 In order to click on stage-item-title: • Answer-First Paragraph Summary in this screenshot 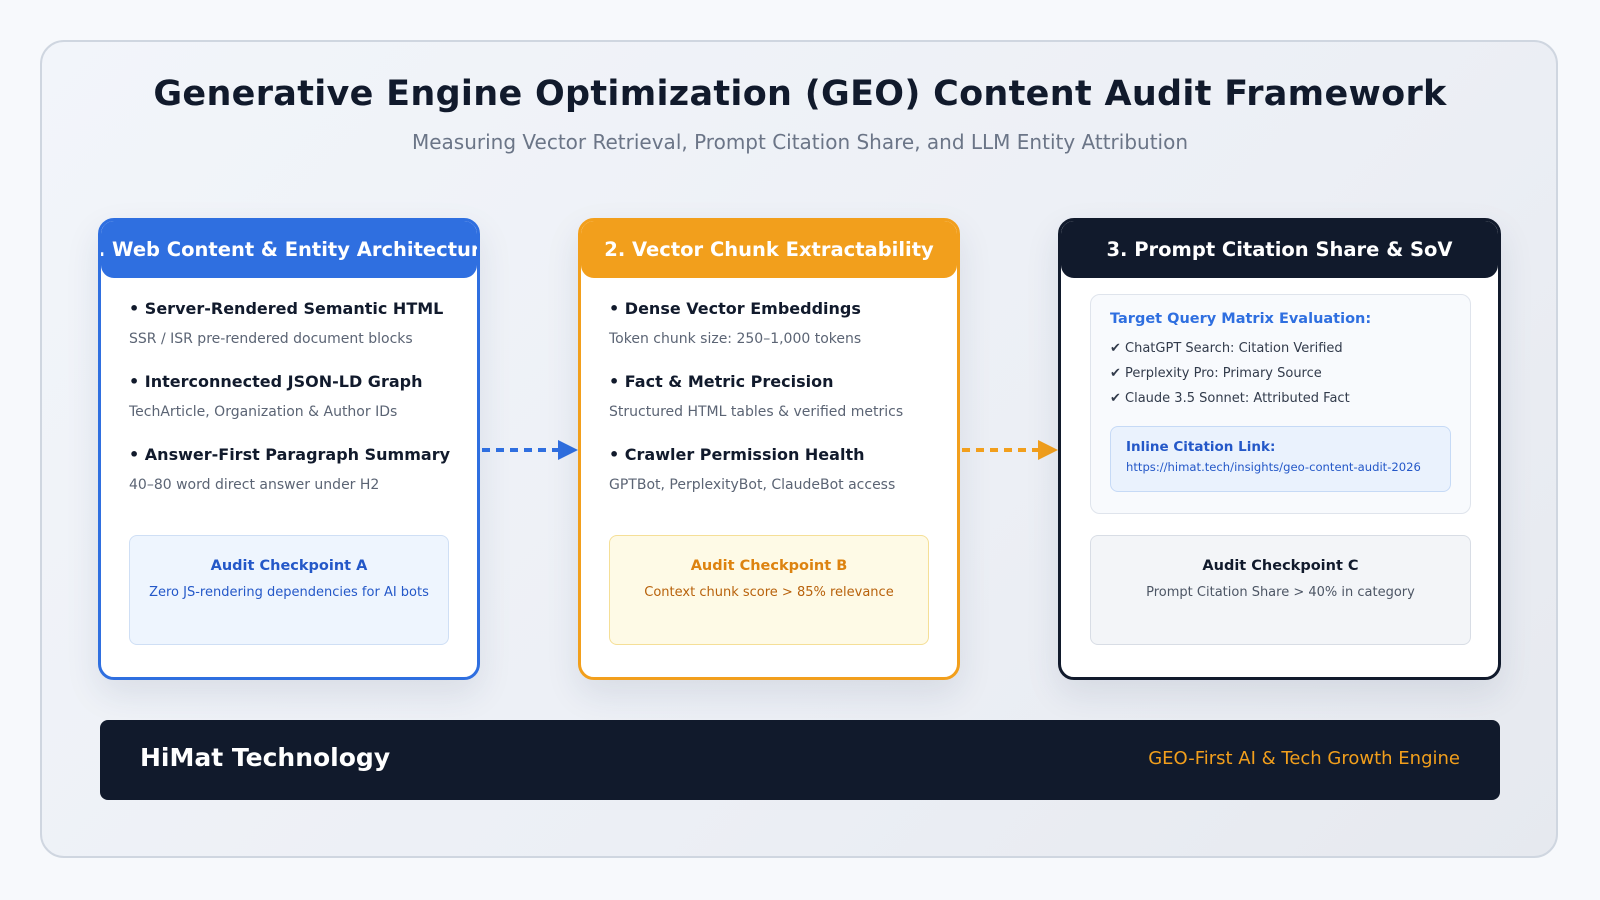, I will do `click(290, 454)`.